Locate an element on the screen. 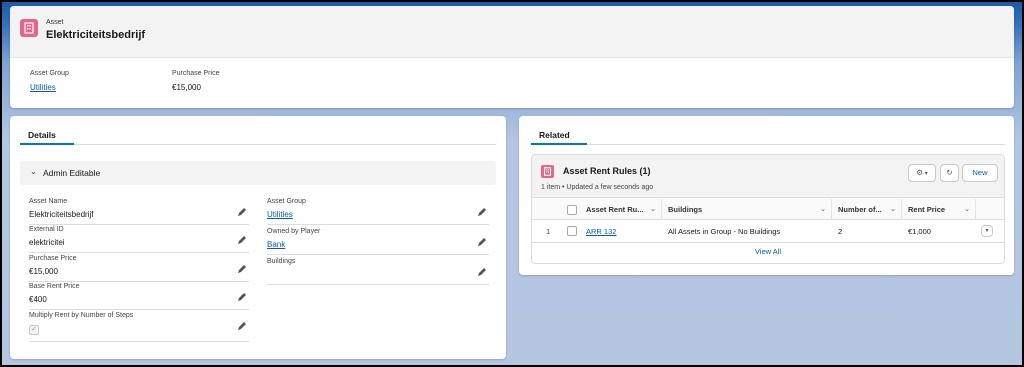  row-rent-price: €1,000 is located at coordinates (919, 231).